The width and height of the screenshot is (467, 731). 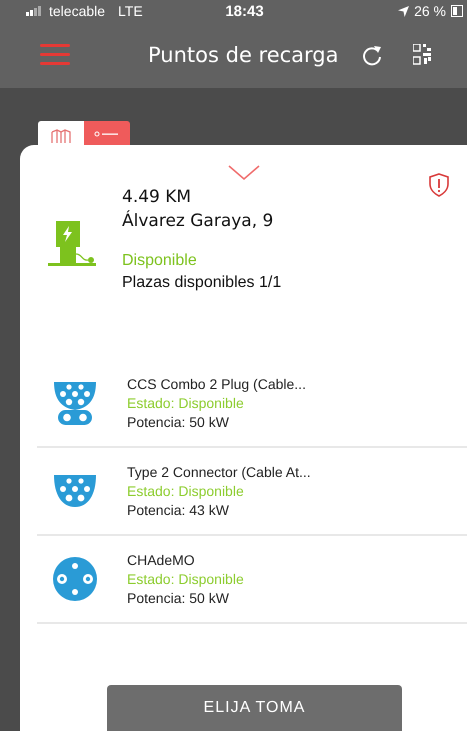 What do you see at coordinates (178, 510) in the screenshot?
I see `connector-power: Potencia: 43 kW` at bounding box center [178, 510].